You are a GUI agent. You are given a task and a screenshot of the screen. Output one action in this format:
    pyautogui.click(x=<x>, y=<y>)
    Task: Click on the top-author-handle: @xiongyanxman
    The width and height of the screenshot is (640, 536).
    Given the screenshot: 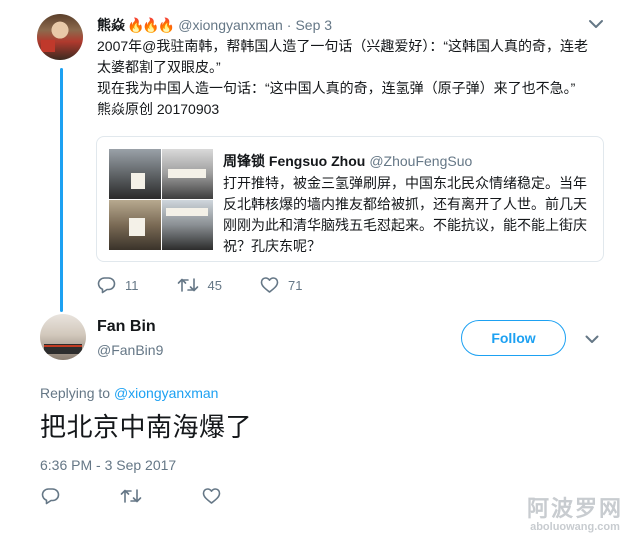 What is the action you would take?
    pyautogui.click(x=230, y=25)
    